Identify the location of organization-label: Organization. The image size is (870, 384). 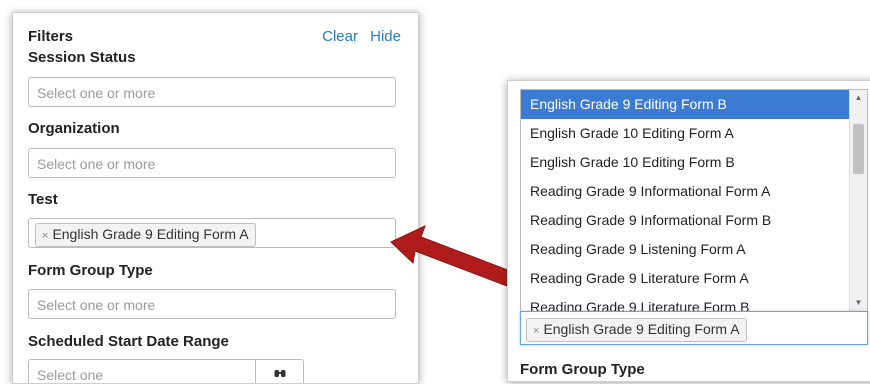
(74, 128).